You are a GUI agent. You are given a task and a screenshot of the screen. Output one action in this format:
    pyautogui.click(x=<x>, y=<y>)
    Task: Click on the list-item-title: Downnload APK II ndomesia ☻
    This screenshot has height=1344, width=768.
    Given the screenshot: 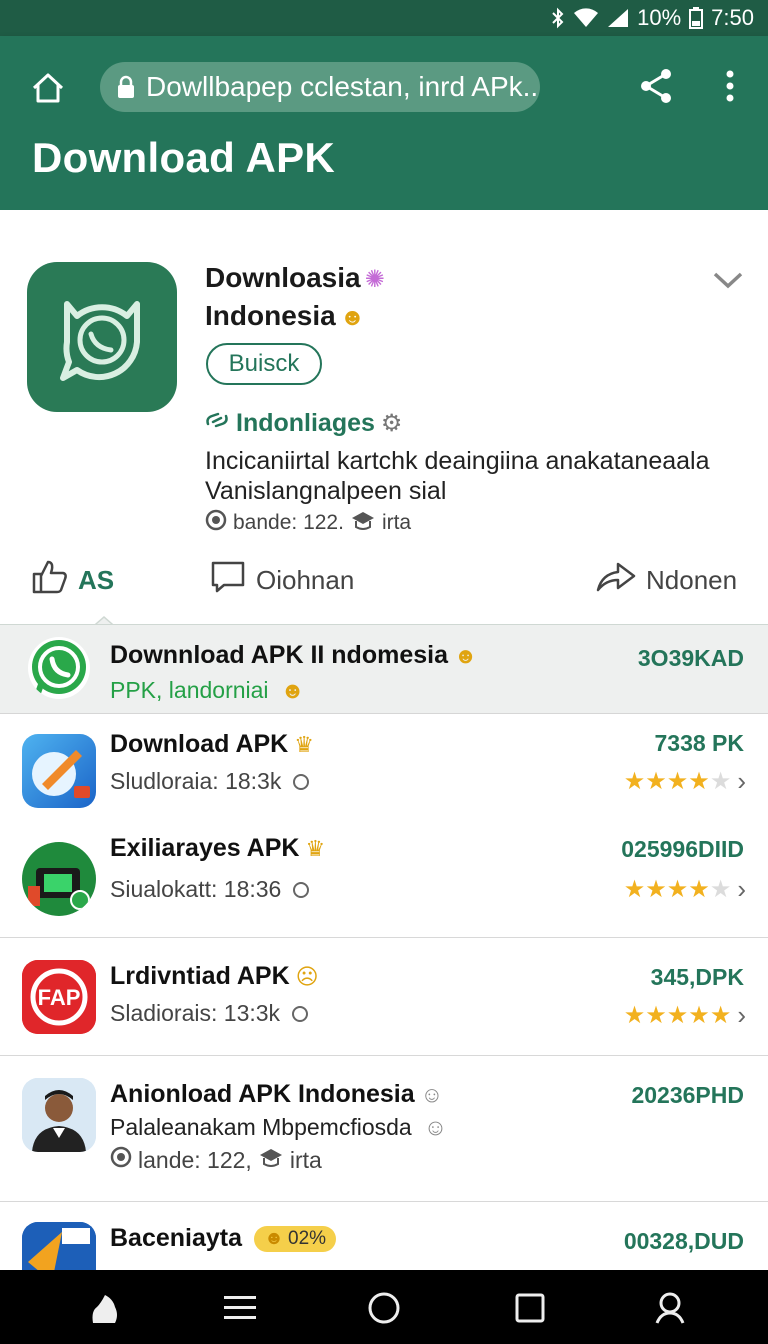 What is the action you would take?
    pyautogui.click(x=293, y=655)
    